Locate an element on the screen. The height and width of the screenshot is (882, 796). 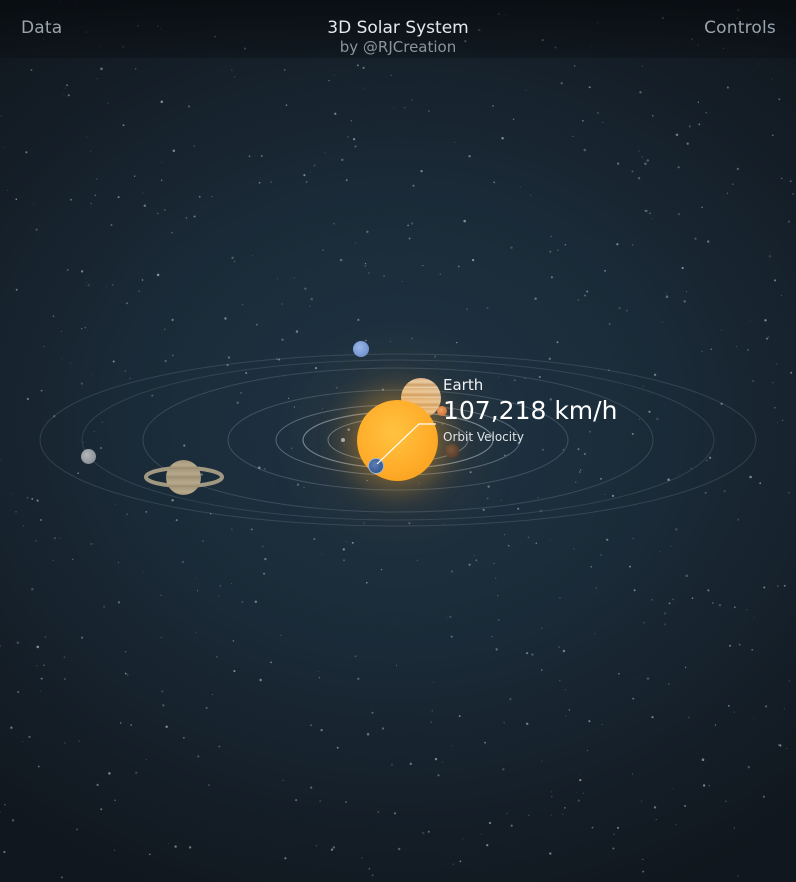
selected-planet-name: Earth is located at coordinates (463, 385).